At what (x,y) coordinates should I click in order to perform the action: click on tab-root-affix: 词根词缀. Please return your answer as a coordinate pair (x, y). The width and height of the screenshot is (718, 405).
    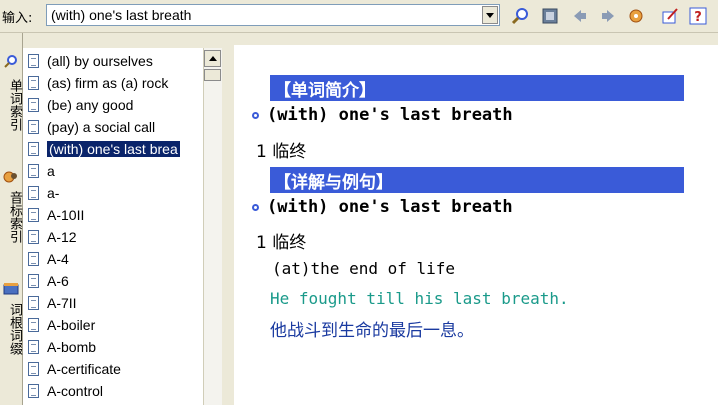
    Looking at the image, I should click on (11, 329).